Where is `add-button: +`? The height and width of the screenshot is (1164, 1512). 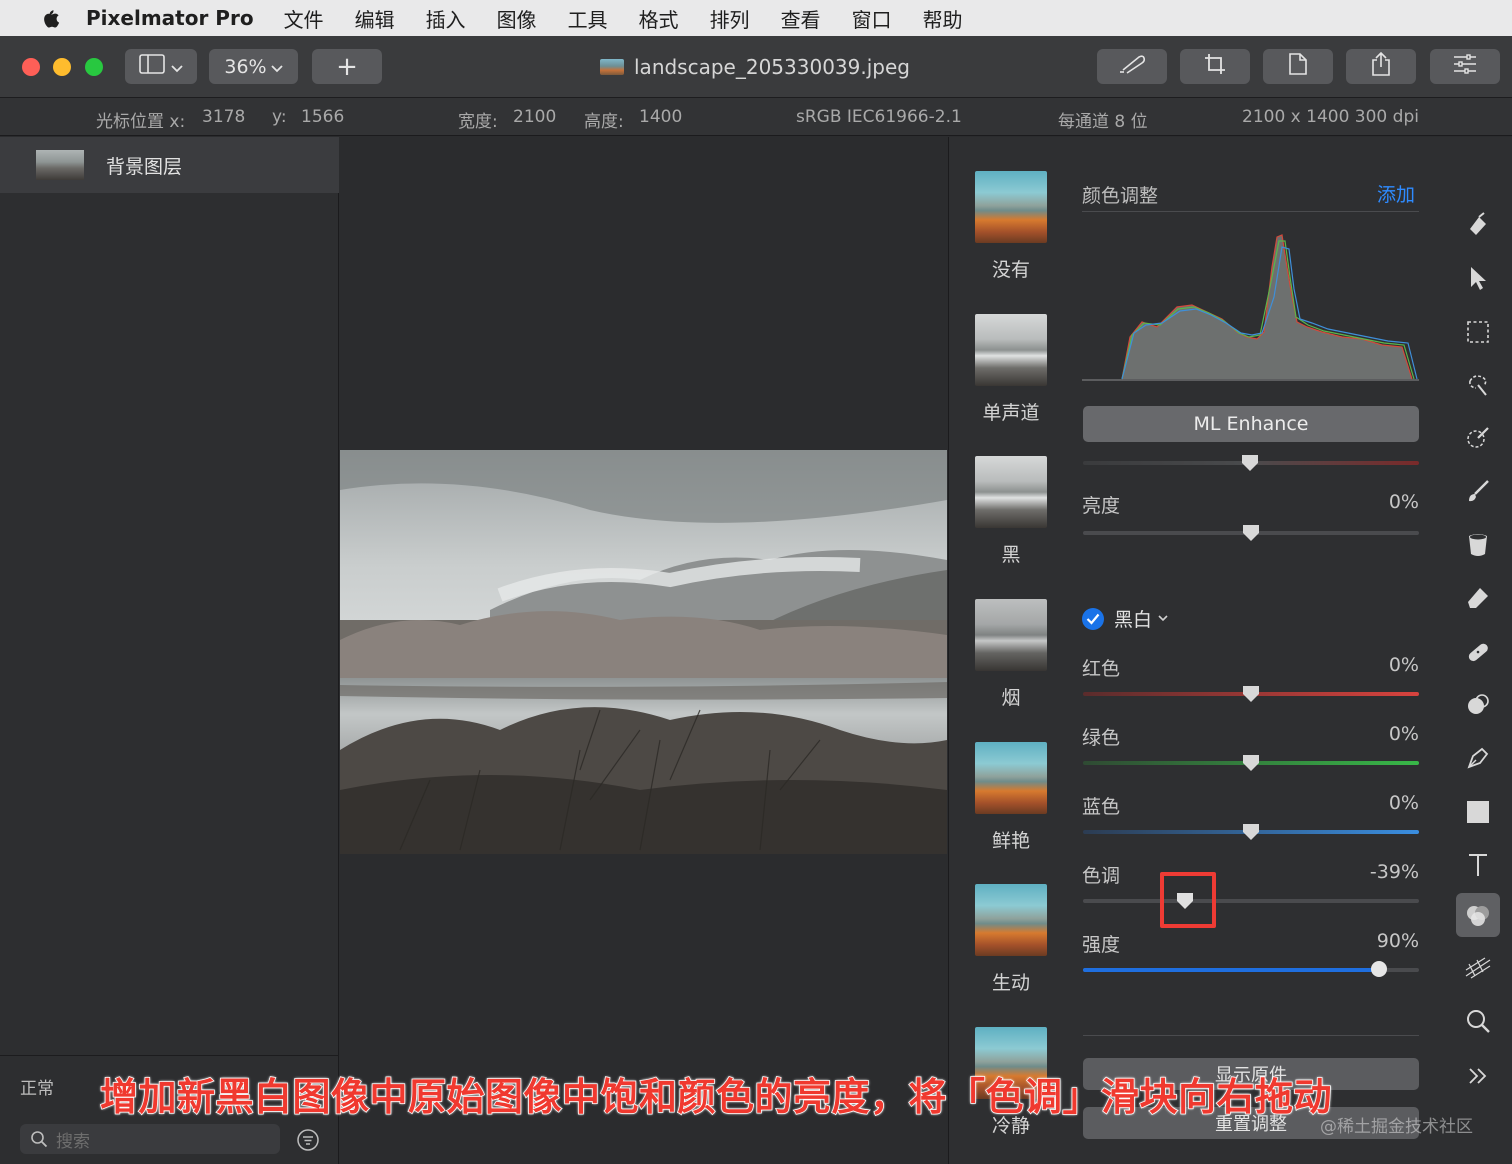
add-button: + is located at coordinates (347, 66).